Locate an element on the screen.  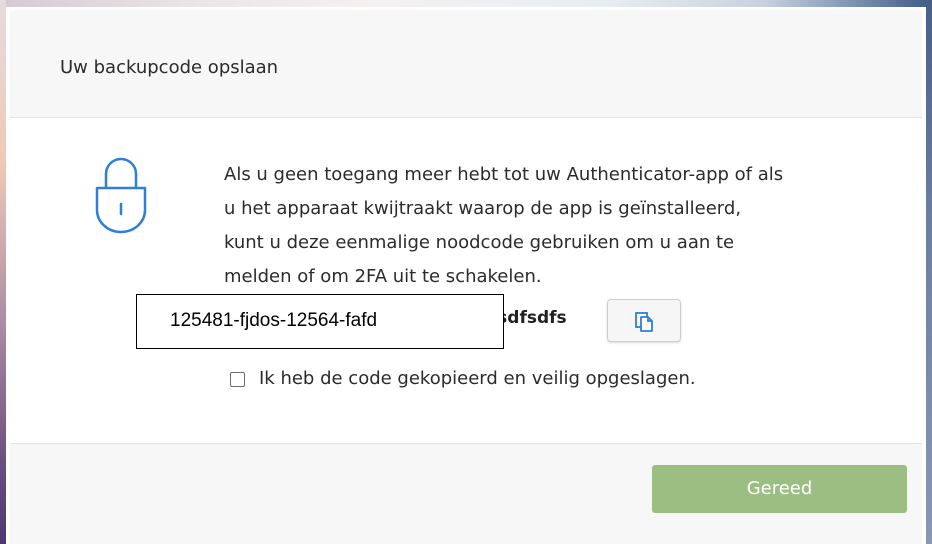
confirm-saved-checkbox is located at coordinates (237, 379).